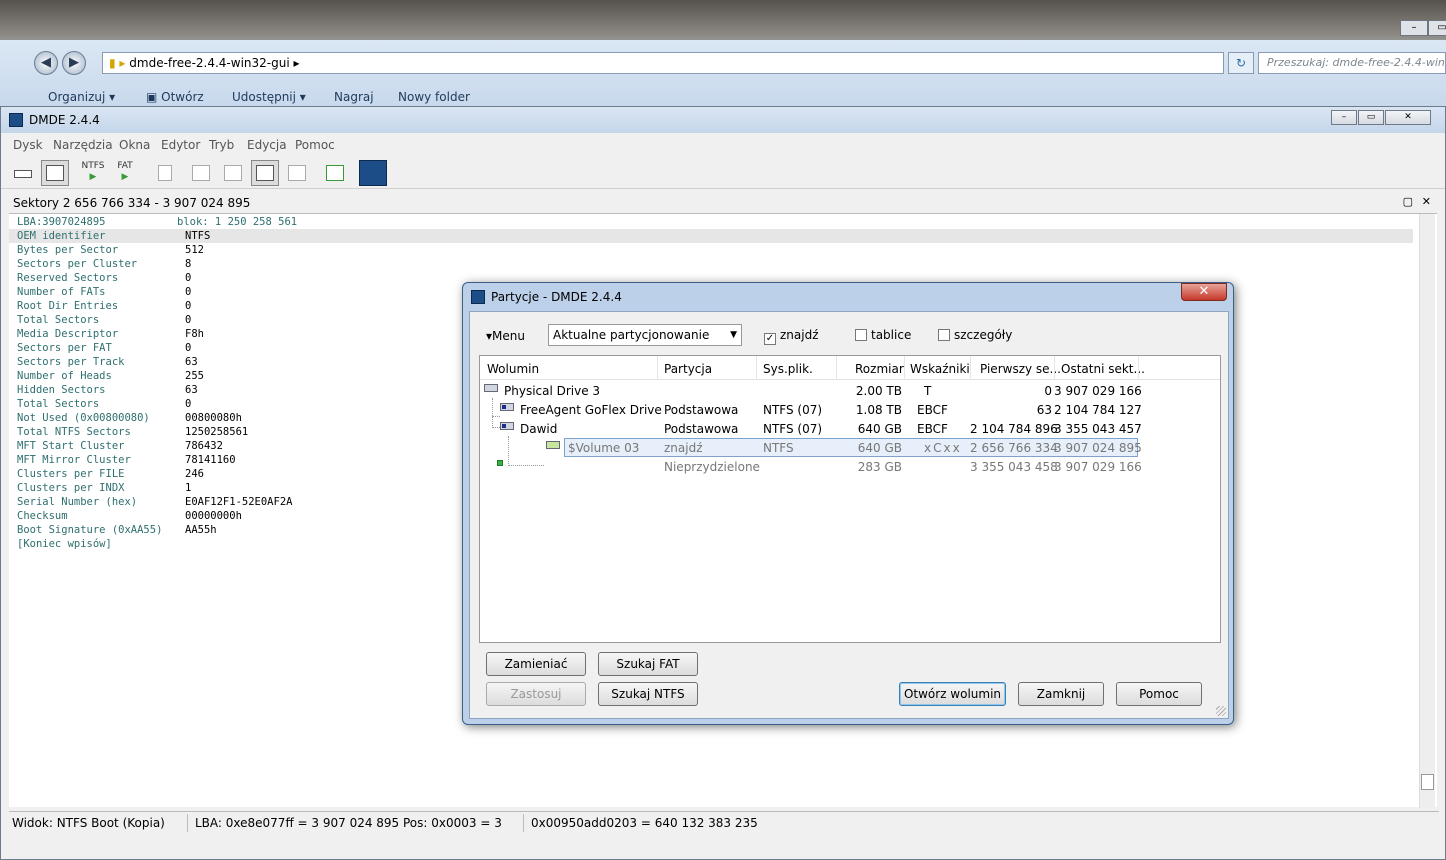 This screenshot has width=1446, height=860. What do you see at coordinates (297, 173) in the screenshot?
I see `find-button` at bounding box center [297, 173].